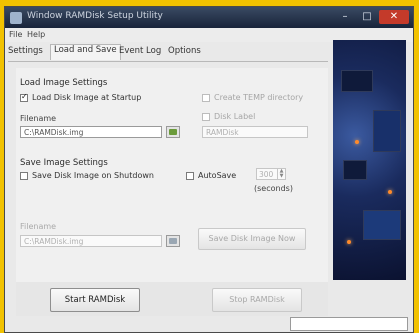 The image size is (419, 333). I want to click on create-temp-row: Create TEMP directory, so click(252, 97).